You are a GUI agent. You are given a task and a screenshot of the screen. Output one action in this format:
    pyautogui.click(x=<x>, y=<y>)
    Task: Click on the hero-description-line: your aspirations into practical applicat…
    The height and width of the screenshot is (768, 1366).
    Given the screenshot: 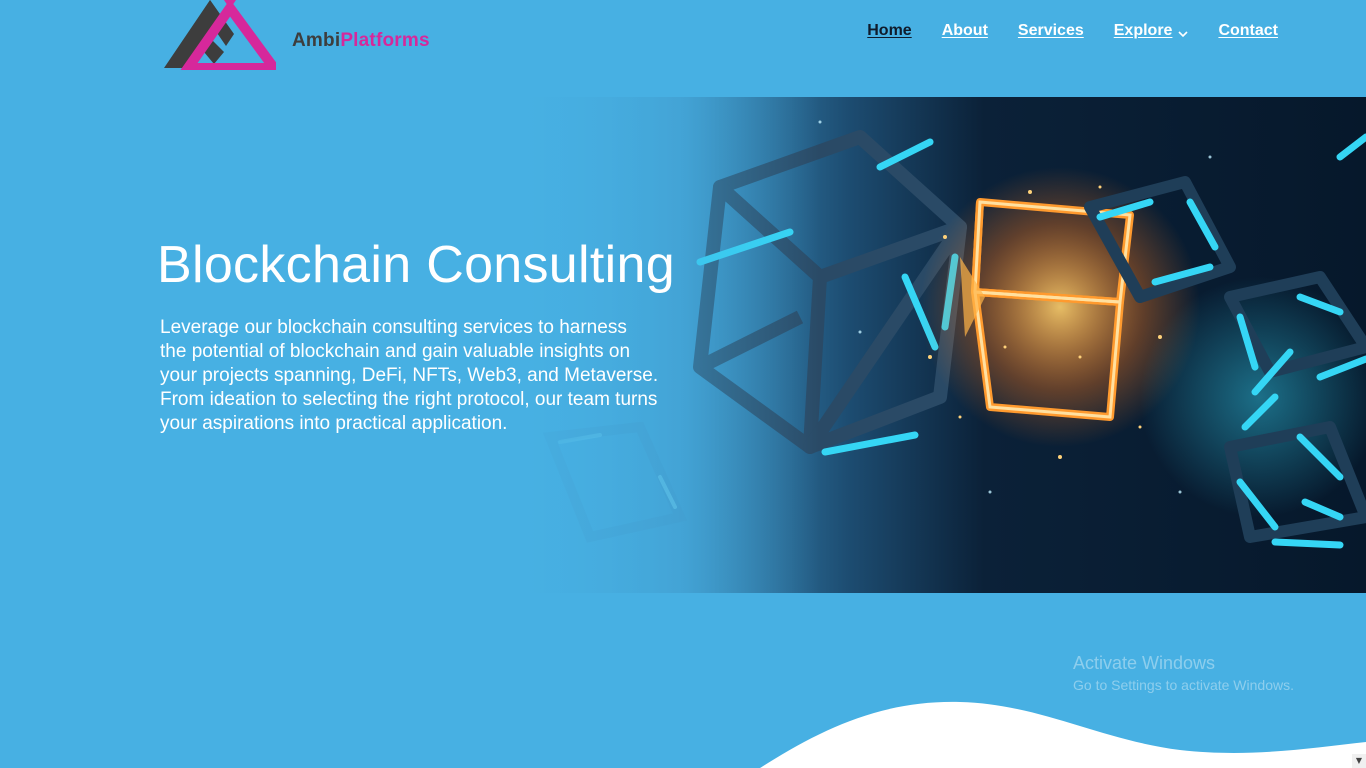 What is the action you would take?
    pyautogui.click(x=334, y=423)
    